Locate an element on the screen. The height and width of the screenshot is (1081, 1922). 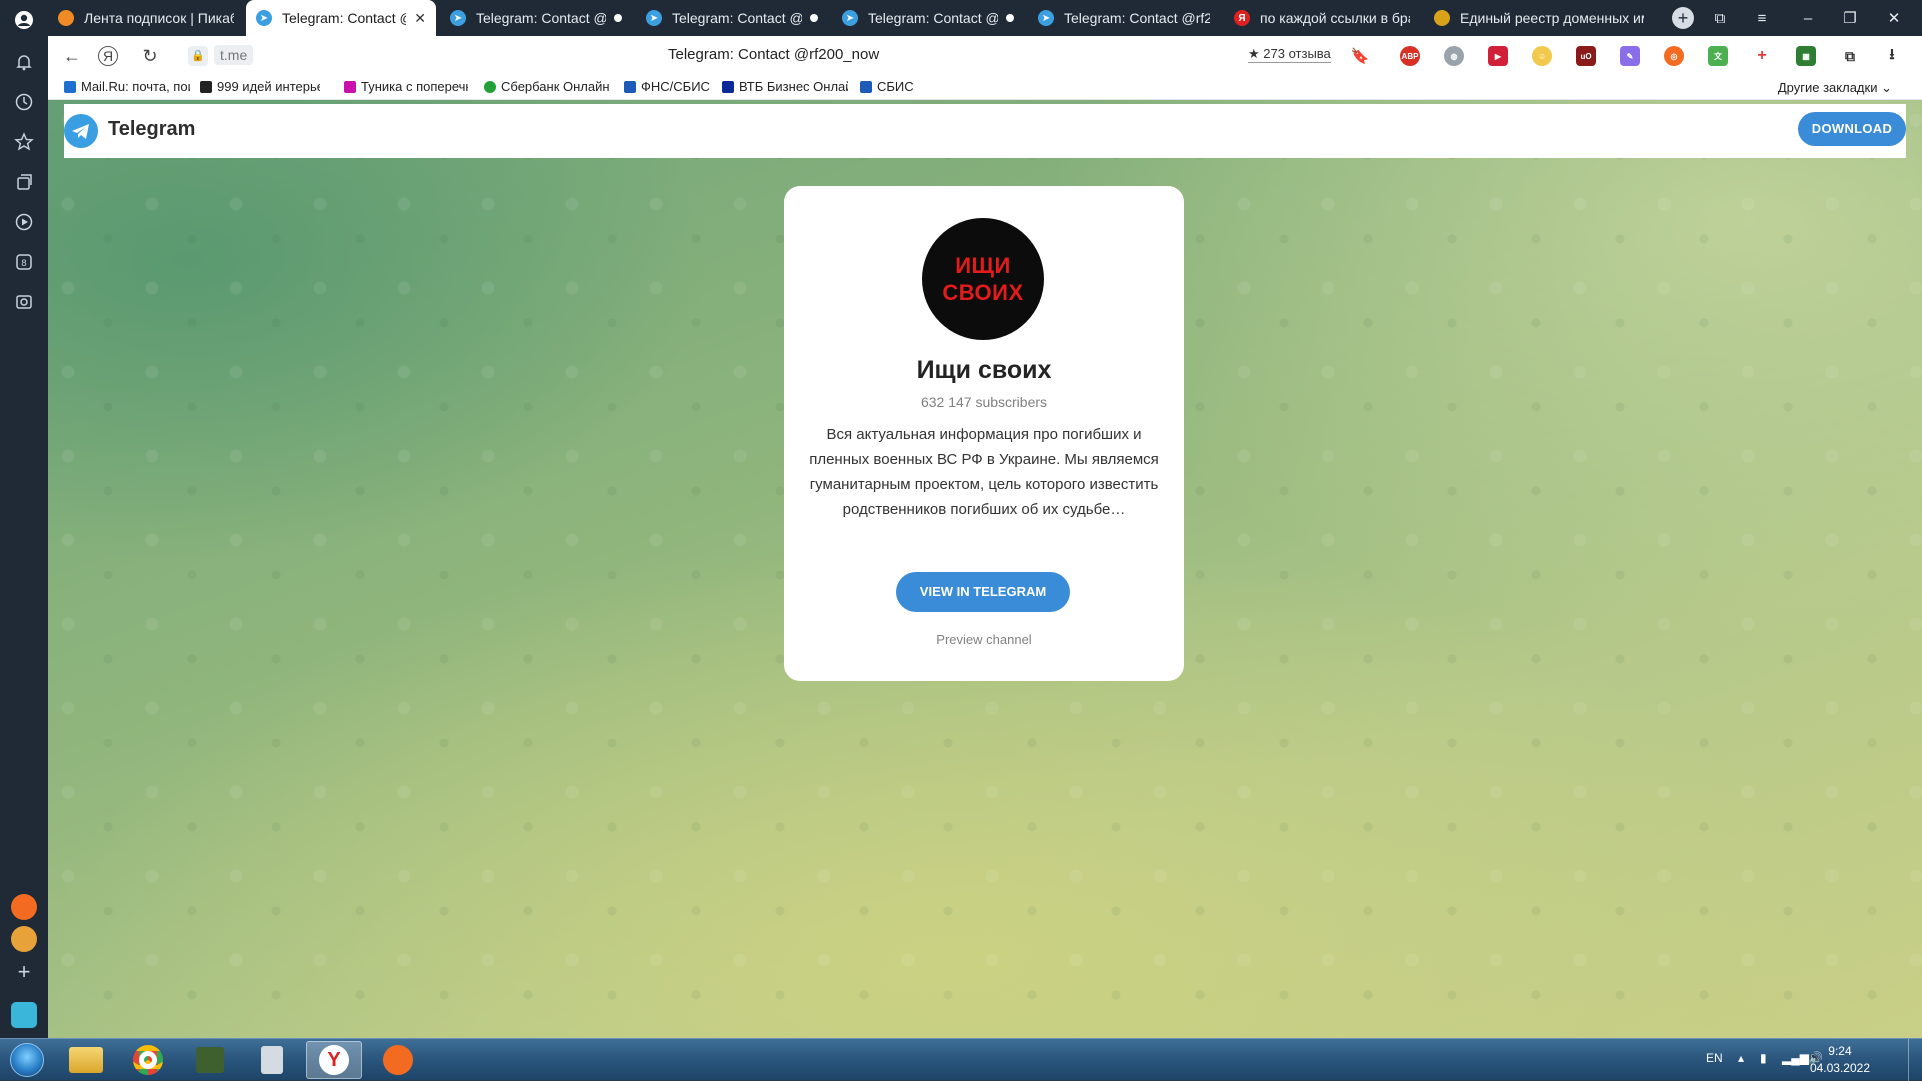
emoji-icon: ☺ is located at coordinates (1542, 56).